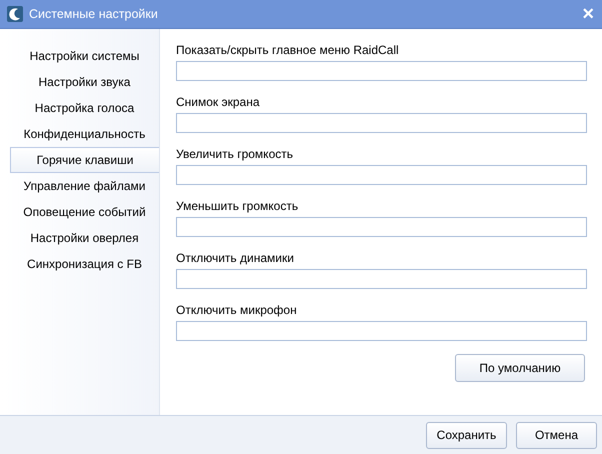  Describe the element at coordinates (94, 14) in the screenshot. I see `window-title: Системные настройки` at that location.